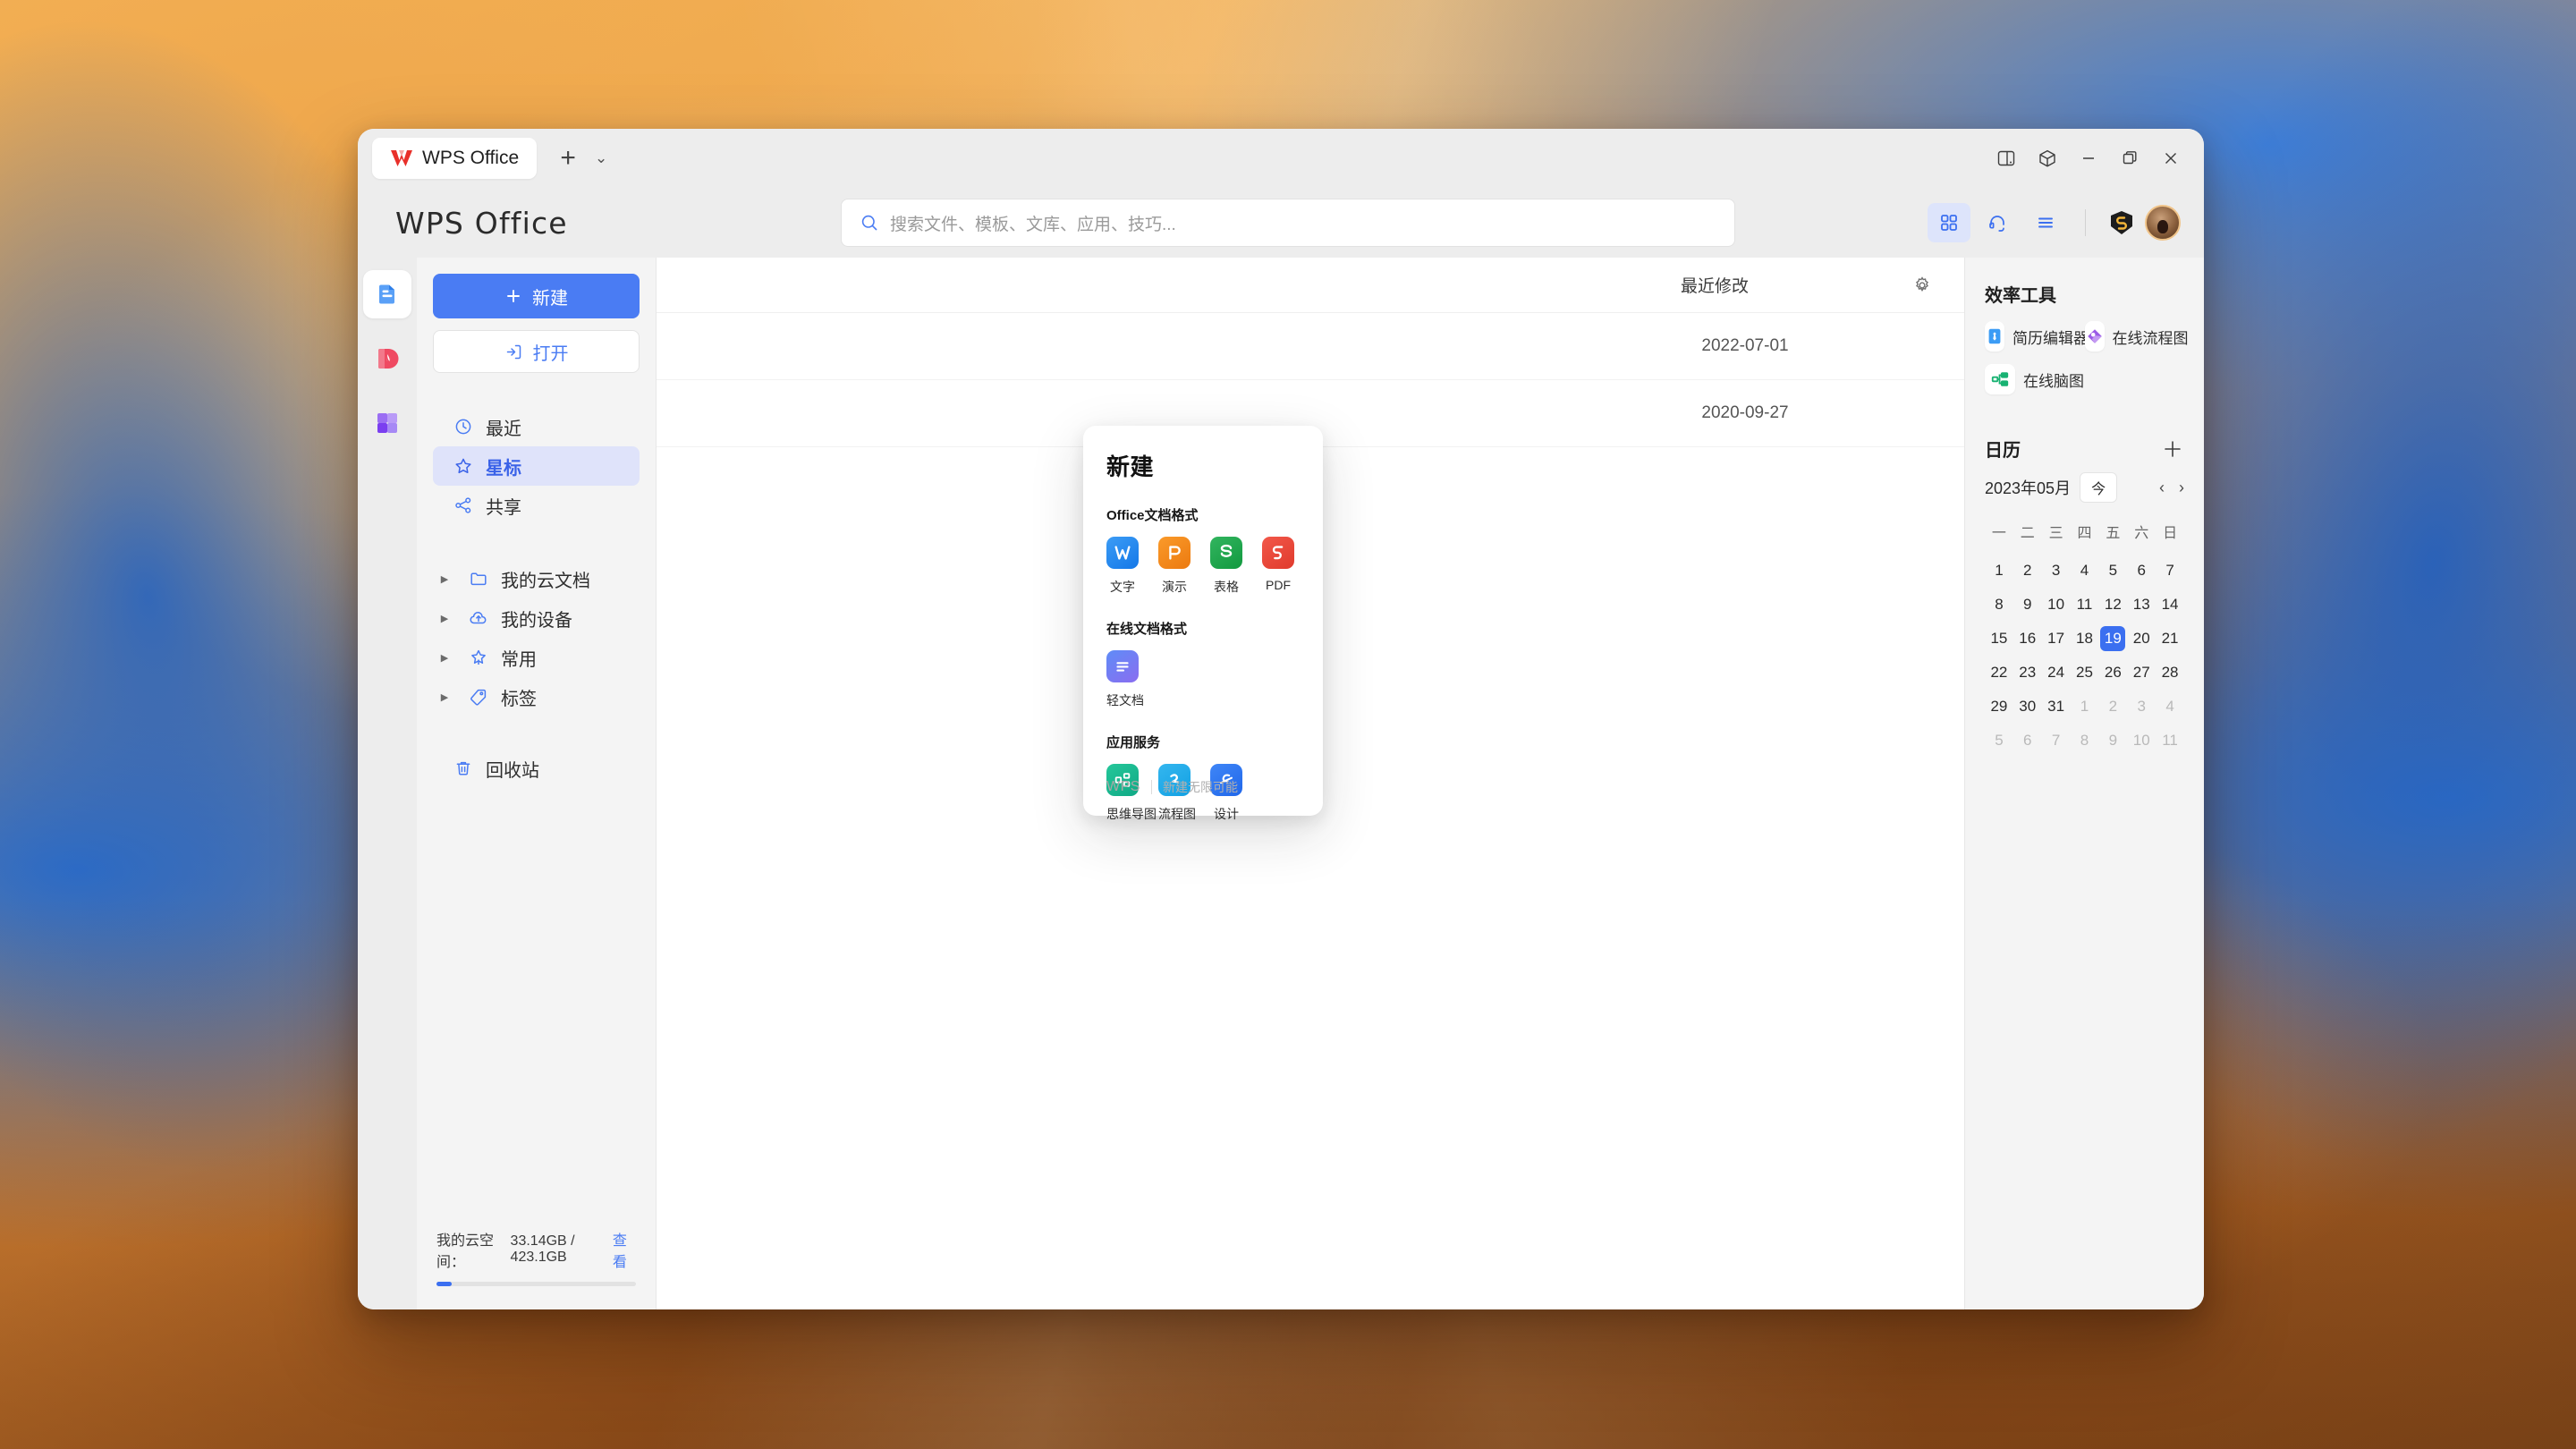 The image size is (2576, 1449). What do you see at coordinates (624, 1249) in the screenshot?
I see `cloud-storage-view-link: 查看` at bounding box center [624, 1249].